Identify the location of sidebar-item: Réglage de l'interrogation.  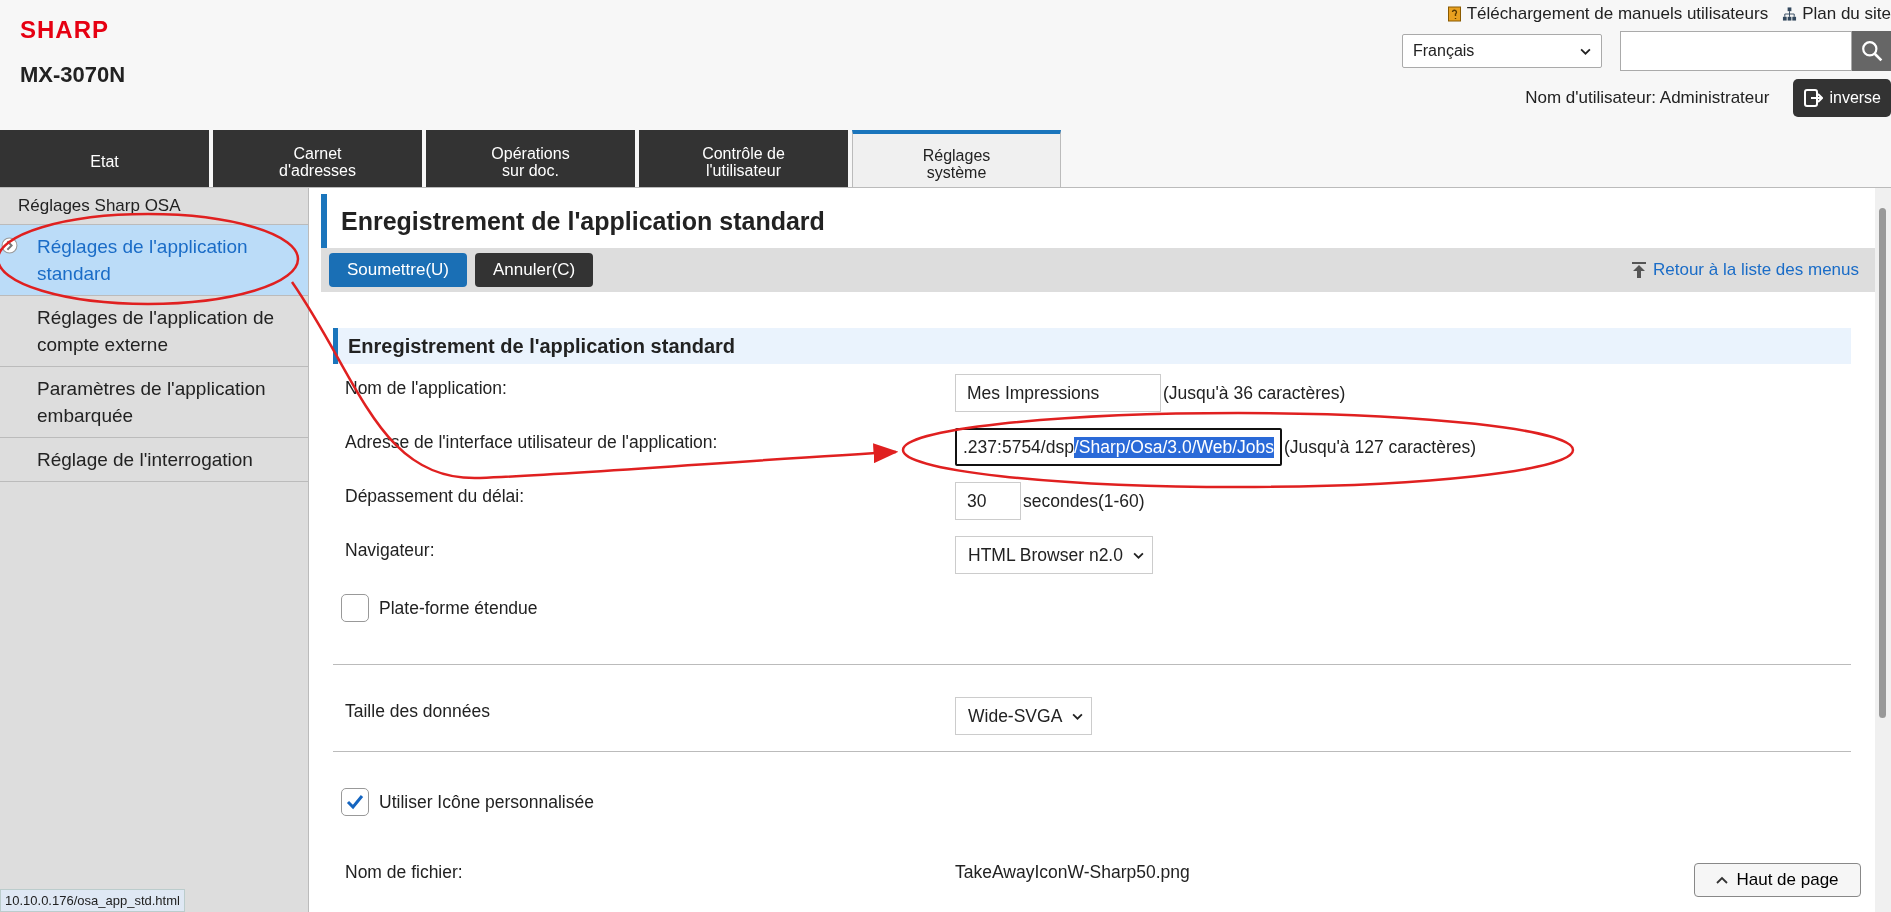
(154, 460).